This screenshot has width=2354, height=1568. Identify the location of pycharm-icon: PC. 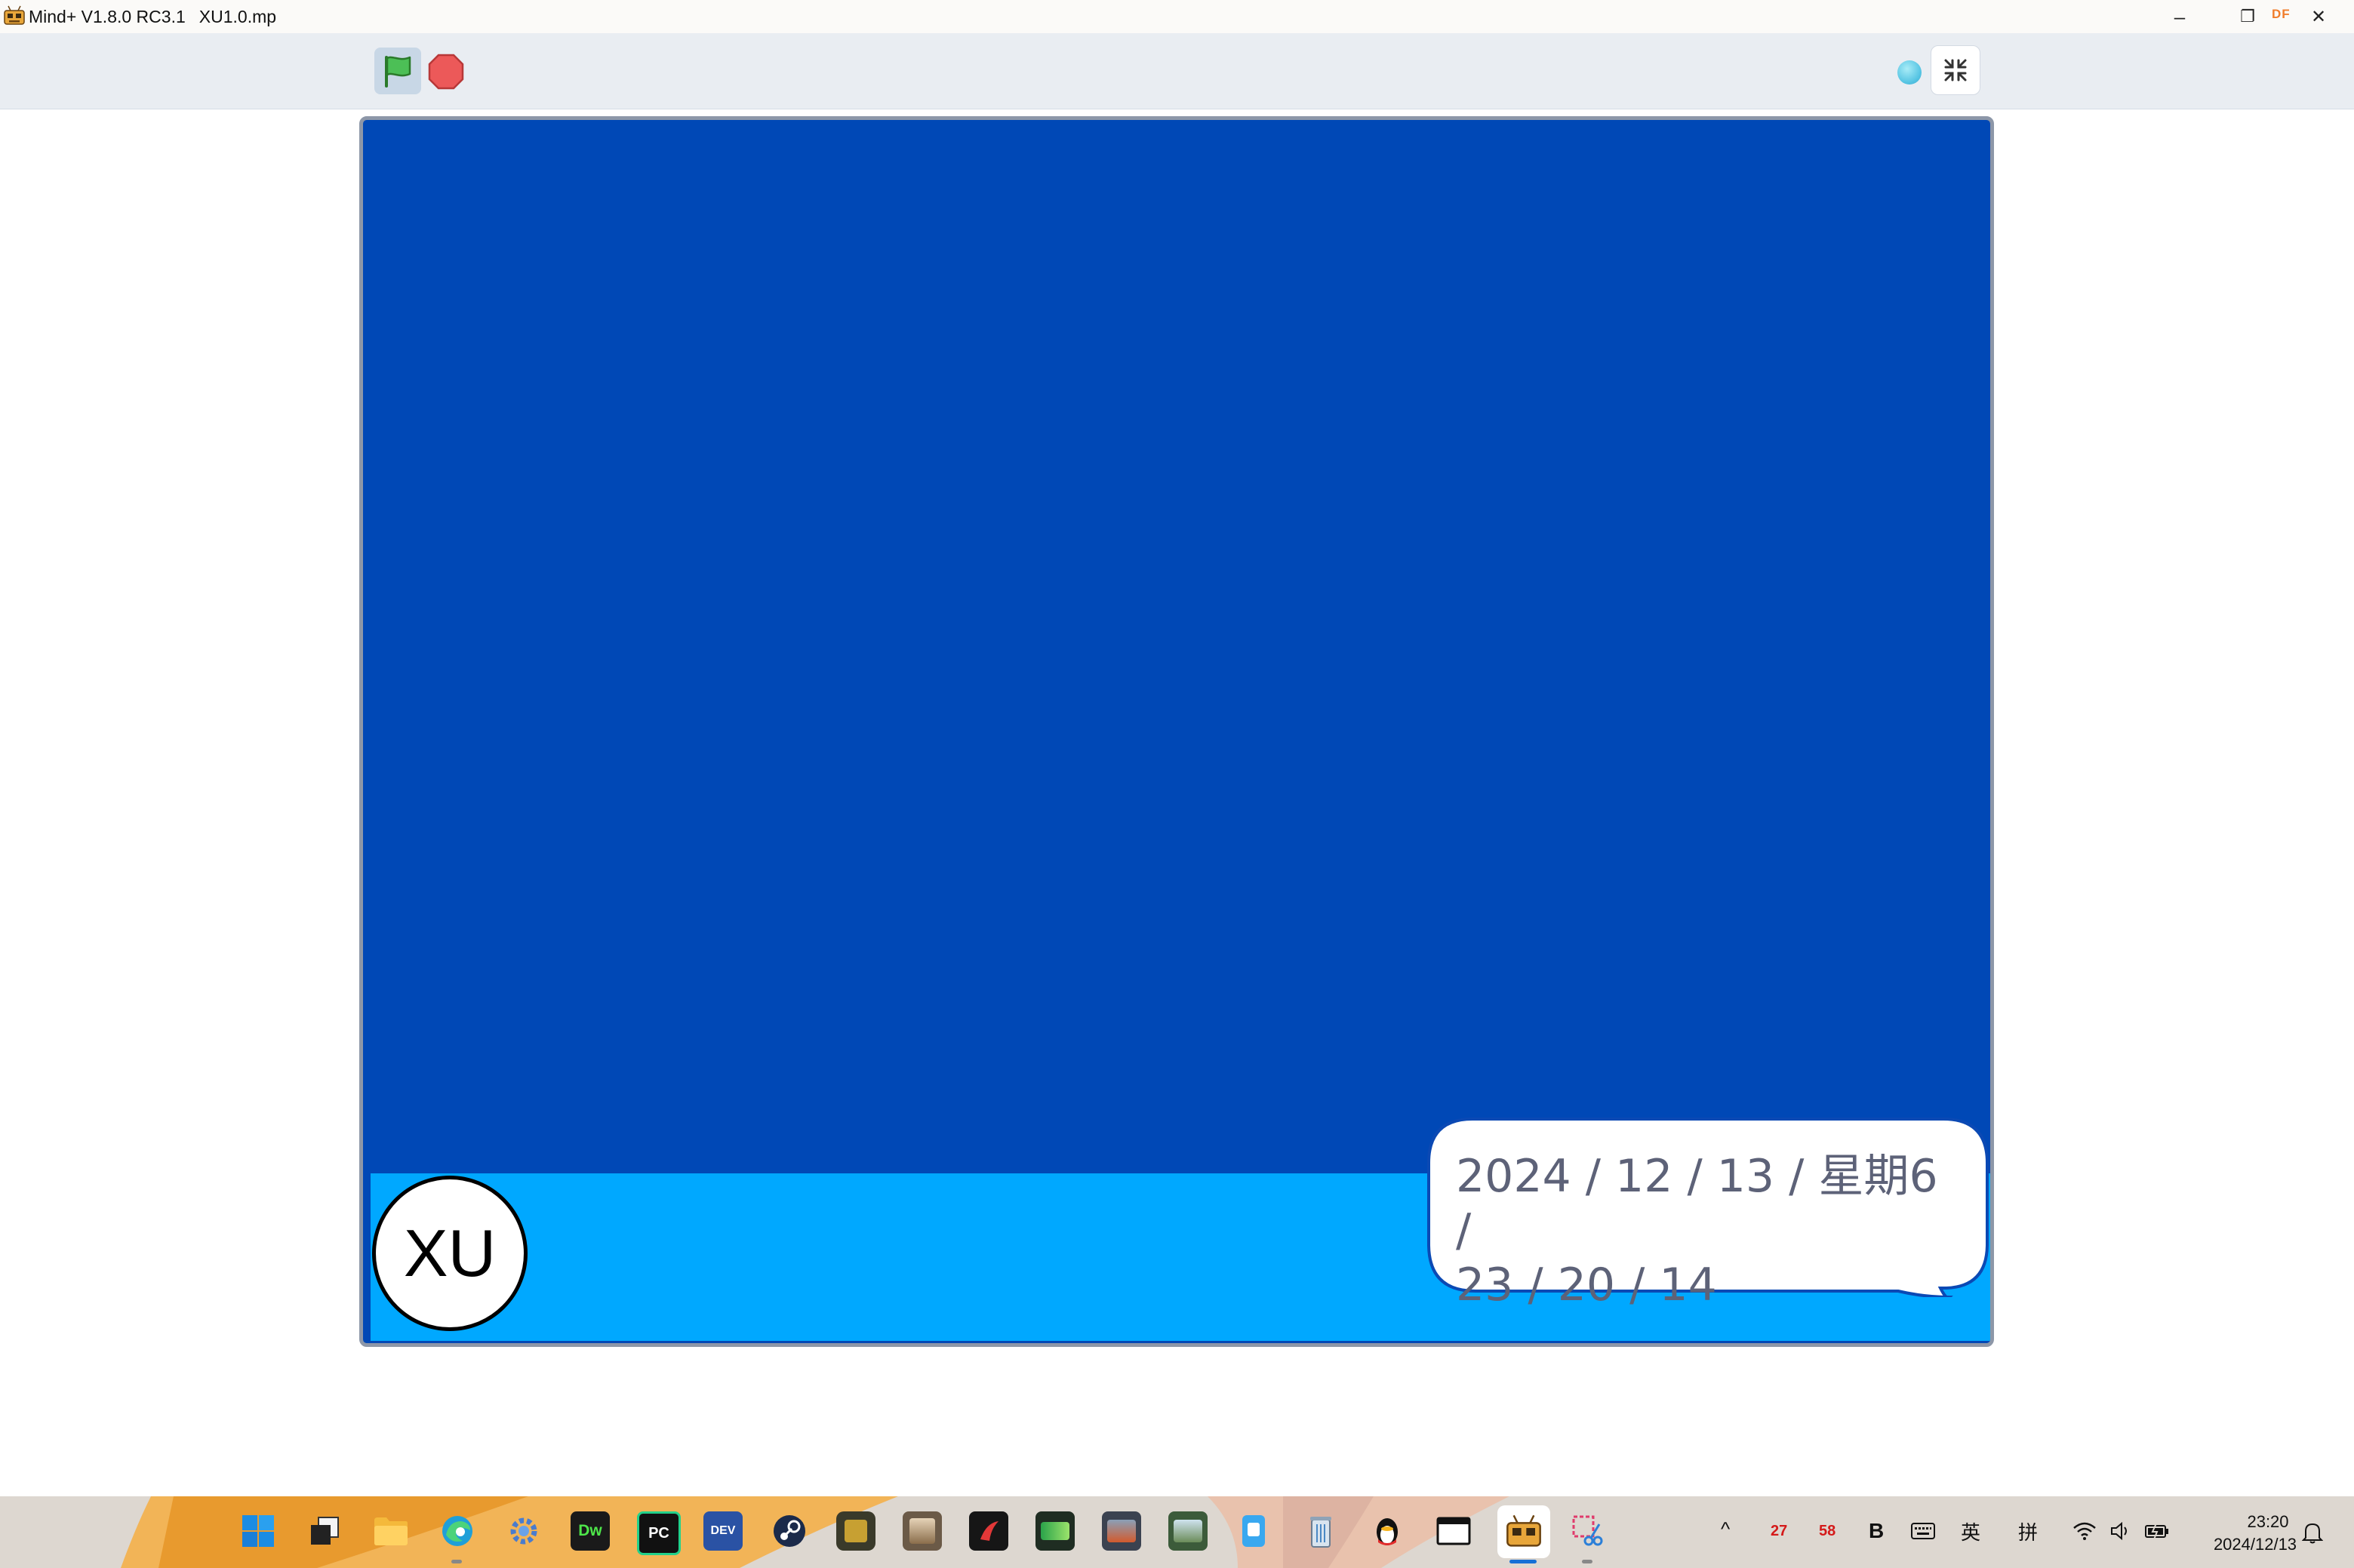
(658, 1533).